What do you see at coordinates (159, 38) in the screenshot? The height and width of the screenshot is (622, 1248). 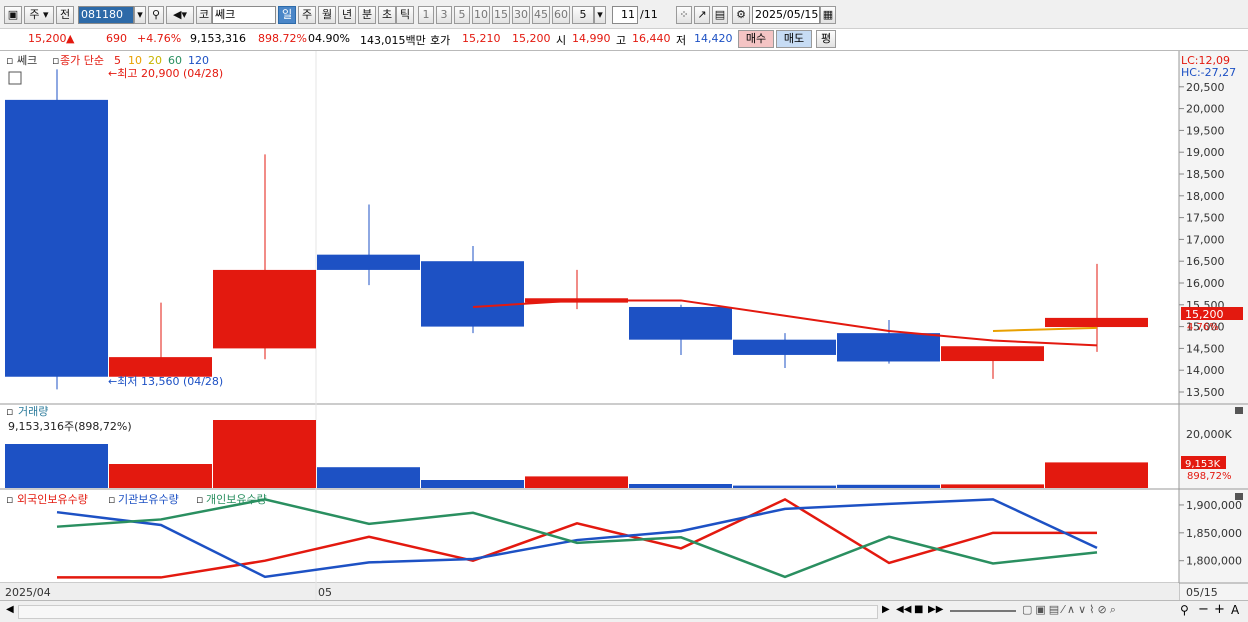 I see `change-percent: +4.76%` at bounding box center [159, 38].